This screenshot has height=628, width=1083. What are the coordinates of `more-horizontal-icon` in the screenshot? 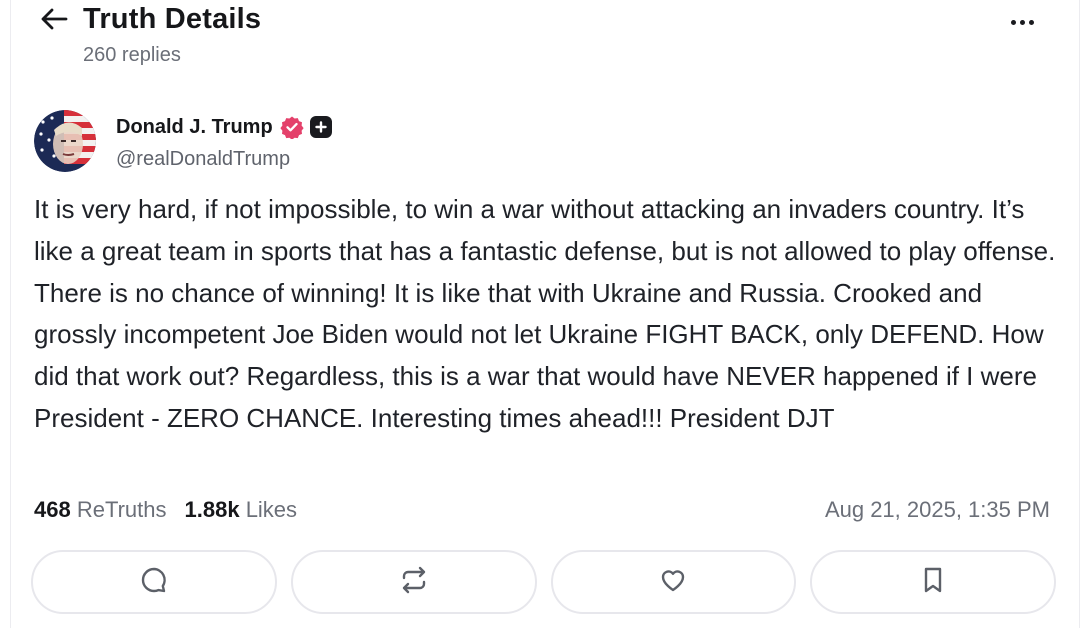 It's located at (1013, 22).